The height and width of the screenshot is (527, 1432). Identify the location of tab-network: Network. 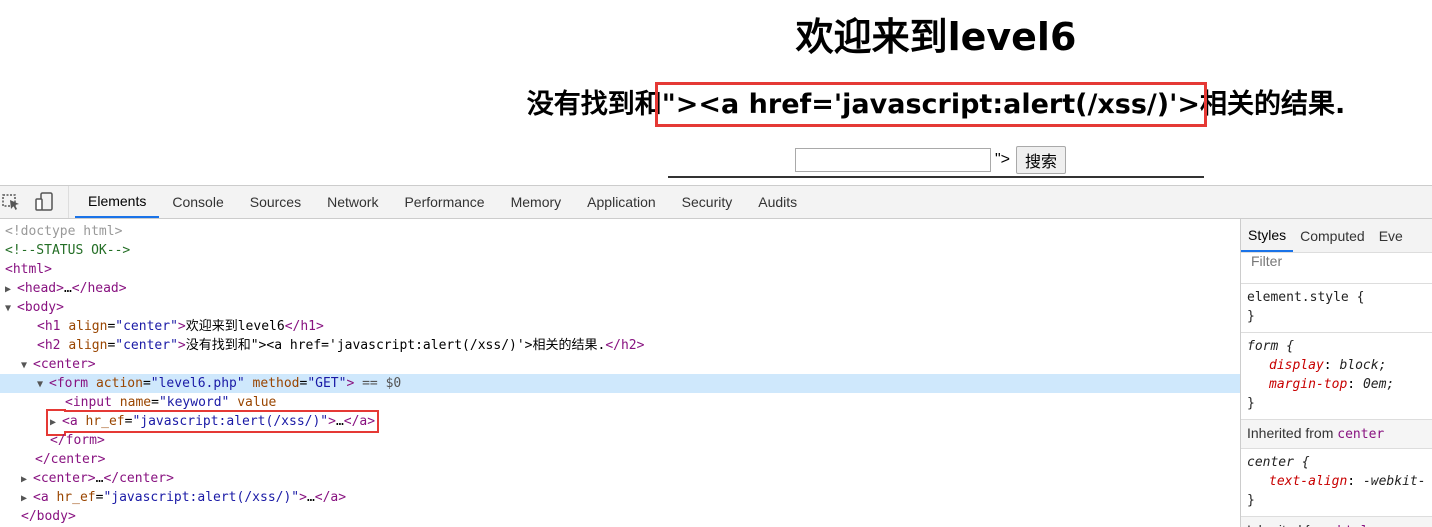
(352, 202).